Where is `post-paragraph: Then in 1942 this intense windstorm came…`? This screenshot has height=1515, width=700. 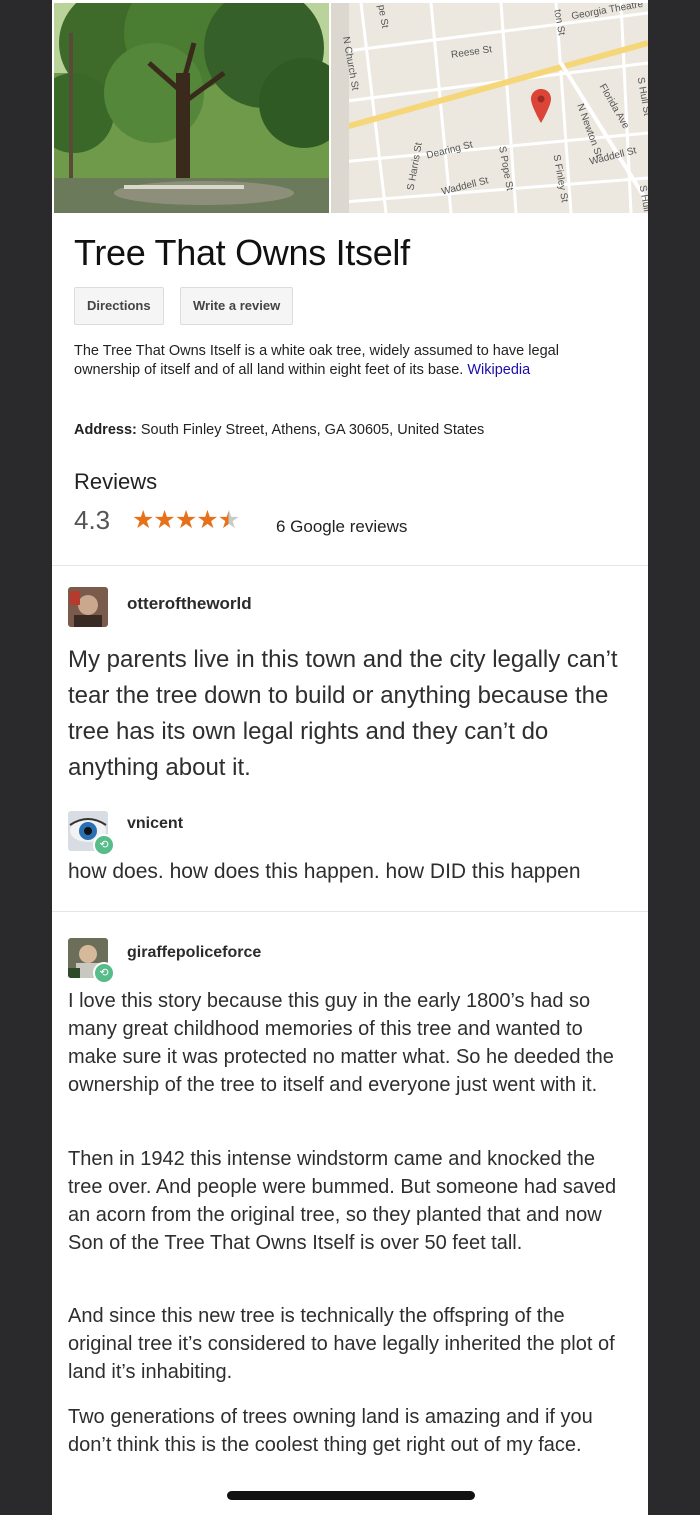 post-paragraph: Then in 1942 this intense windstorm came… is located at coordinates (342, 1201).